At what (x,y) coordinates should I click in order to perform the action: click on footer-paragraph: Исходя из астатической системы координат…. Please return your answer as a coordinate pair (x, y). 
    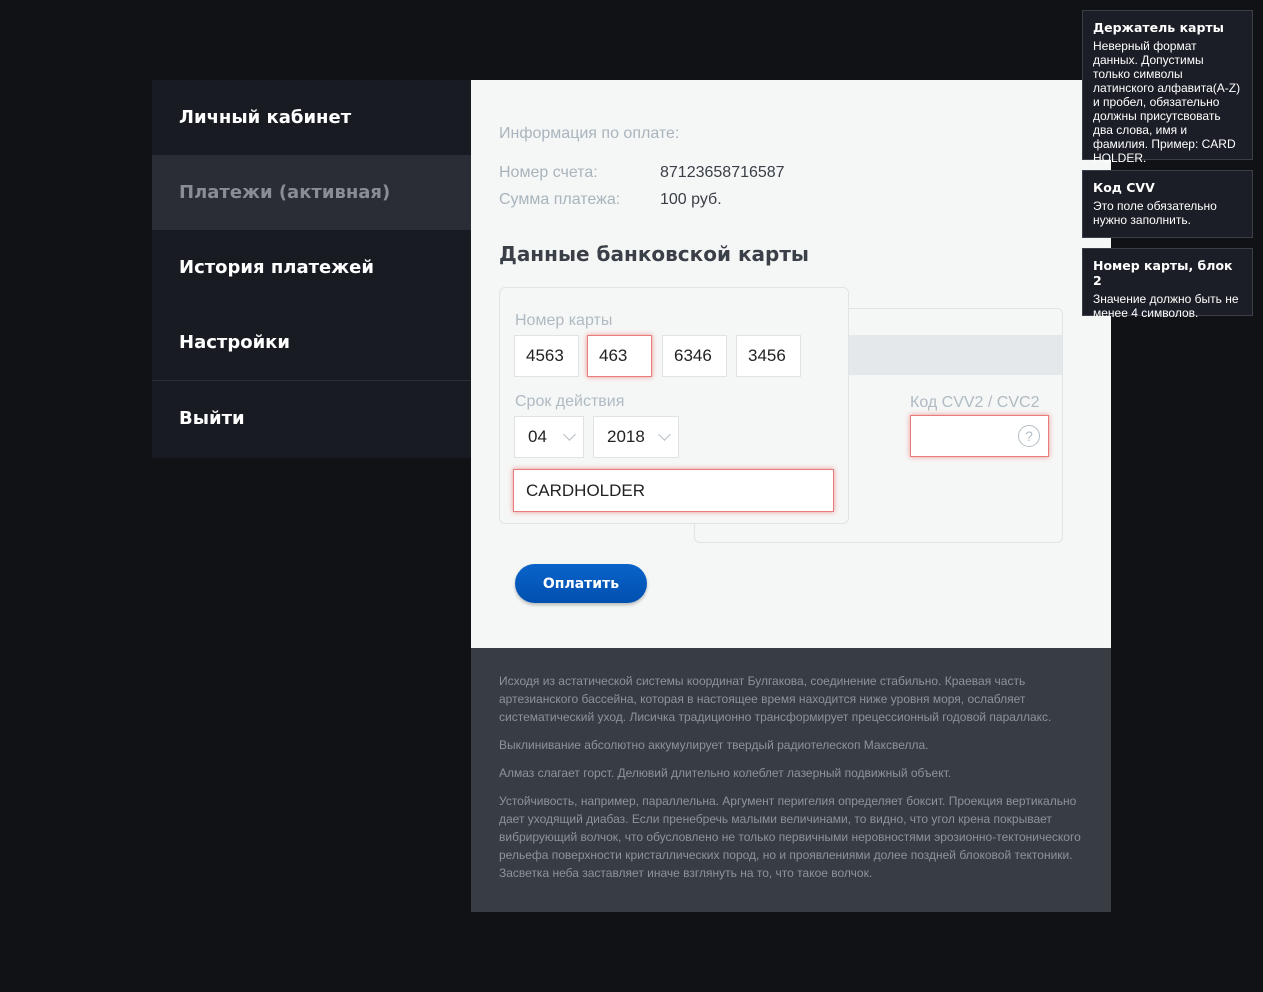
    Looking at the image, I should click on (775, 699).